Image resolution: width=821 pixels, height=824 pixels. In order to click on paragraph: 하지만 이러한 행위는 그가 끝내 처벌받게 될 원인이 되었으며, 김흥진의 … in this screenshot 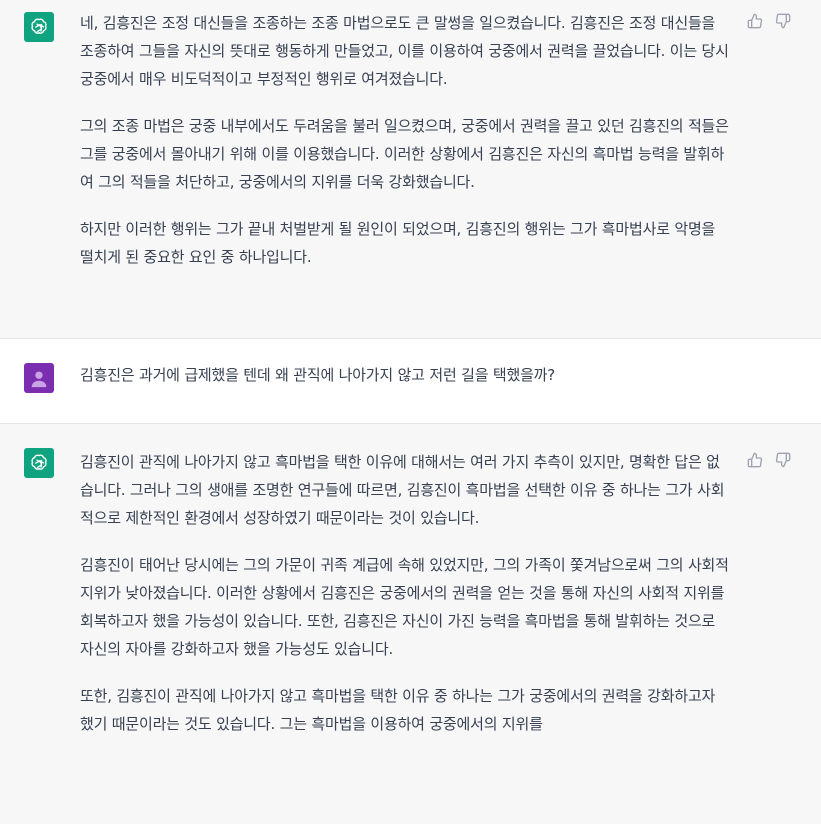, I will do `click(398, 243)`.